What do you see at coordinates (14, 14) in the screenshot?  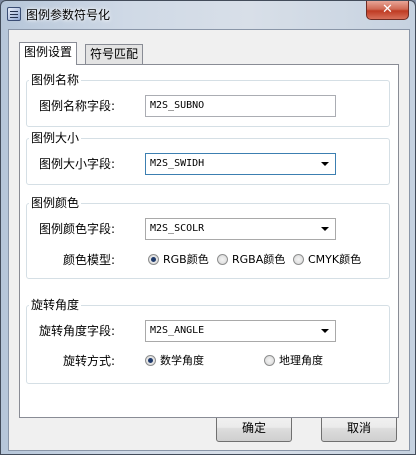 I see `app-icon` at bounding box center [14, 14].